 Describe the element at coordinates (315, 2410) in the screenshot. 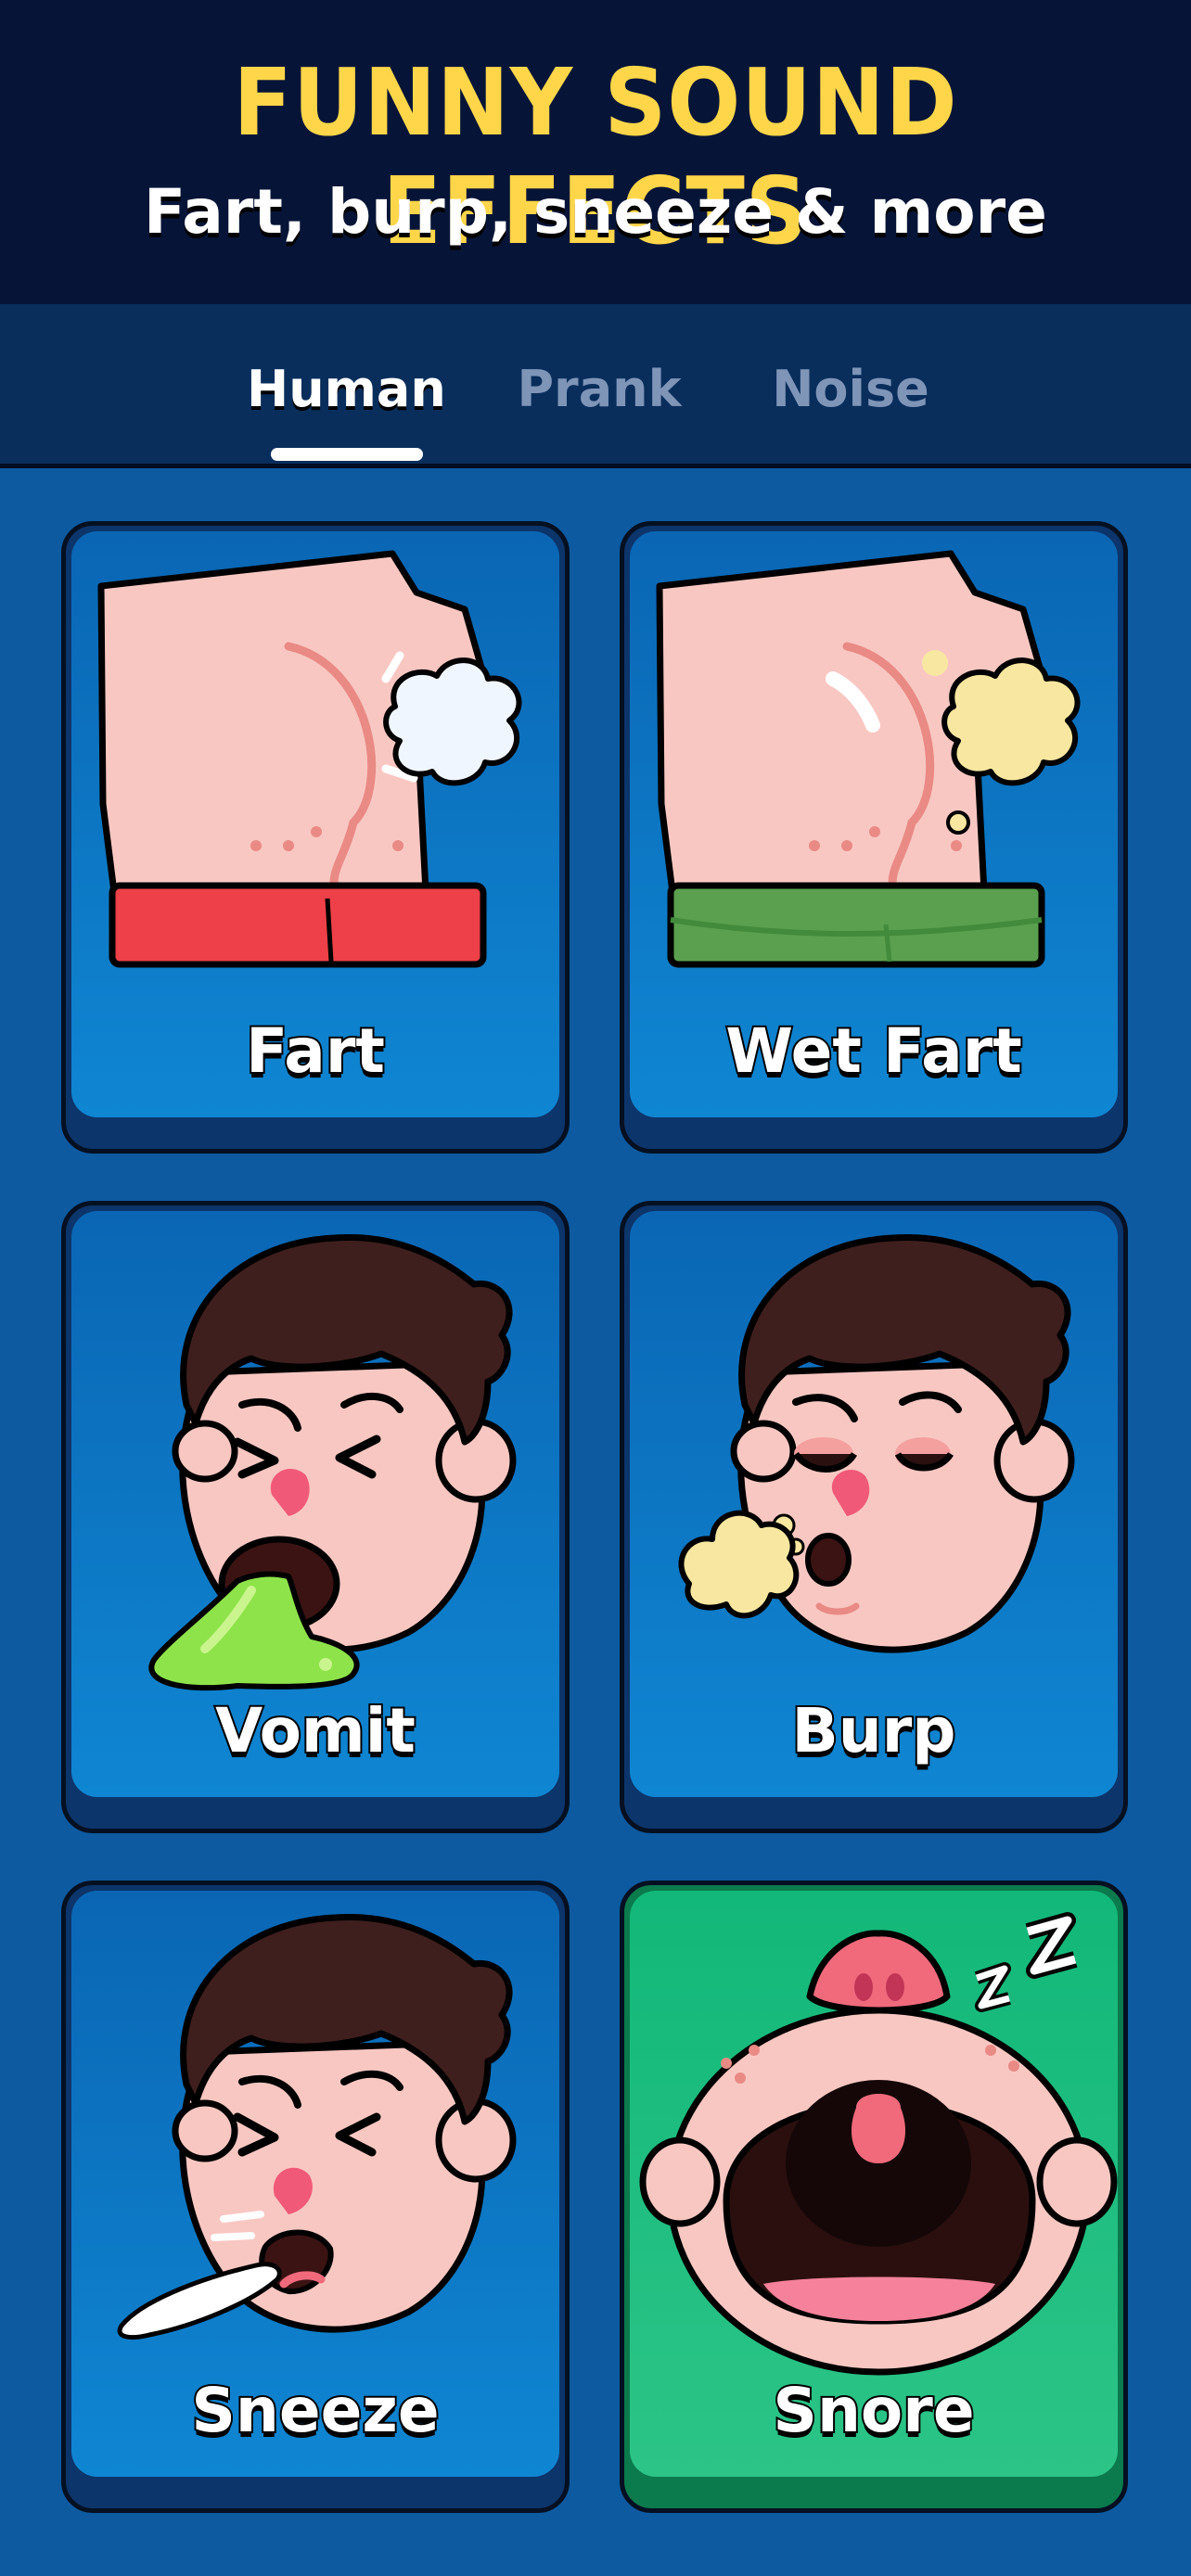

I see `sound-label: Sneeze` at that location.